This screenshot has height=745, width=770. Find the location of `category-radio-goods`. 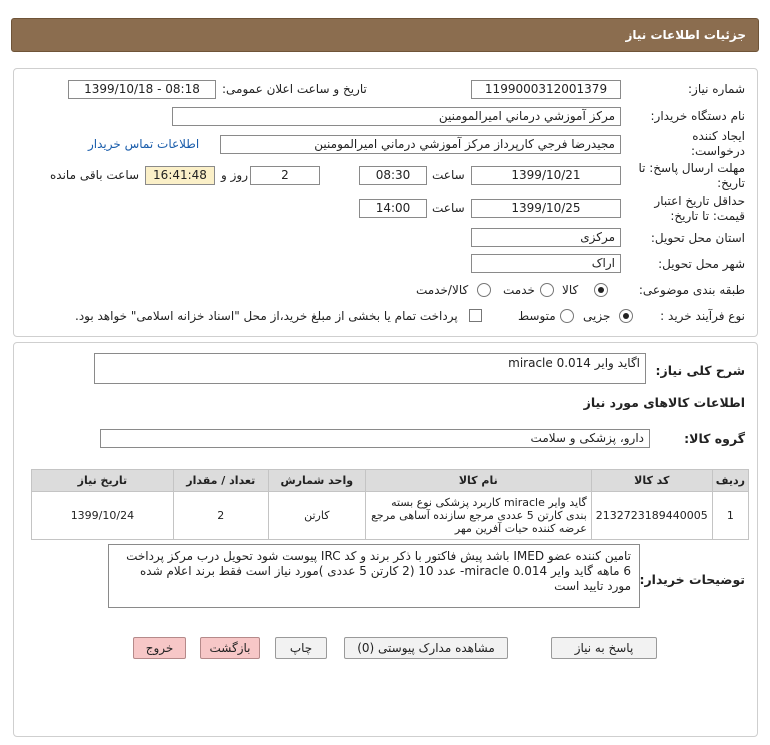

category-radio-goods is located at coordinates (601, 290).